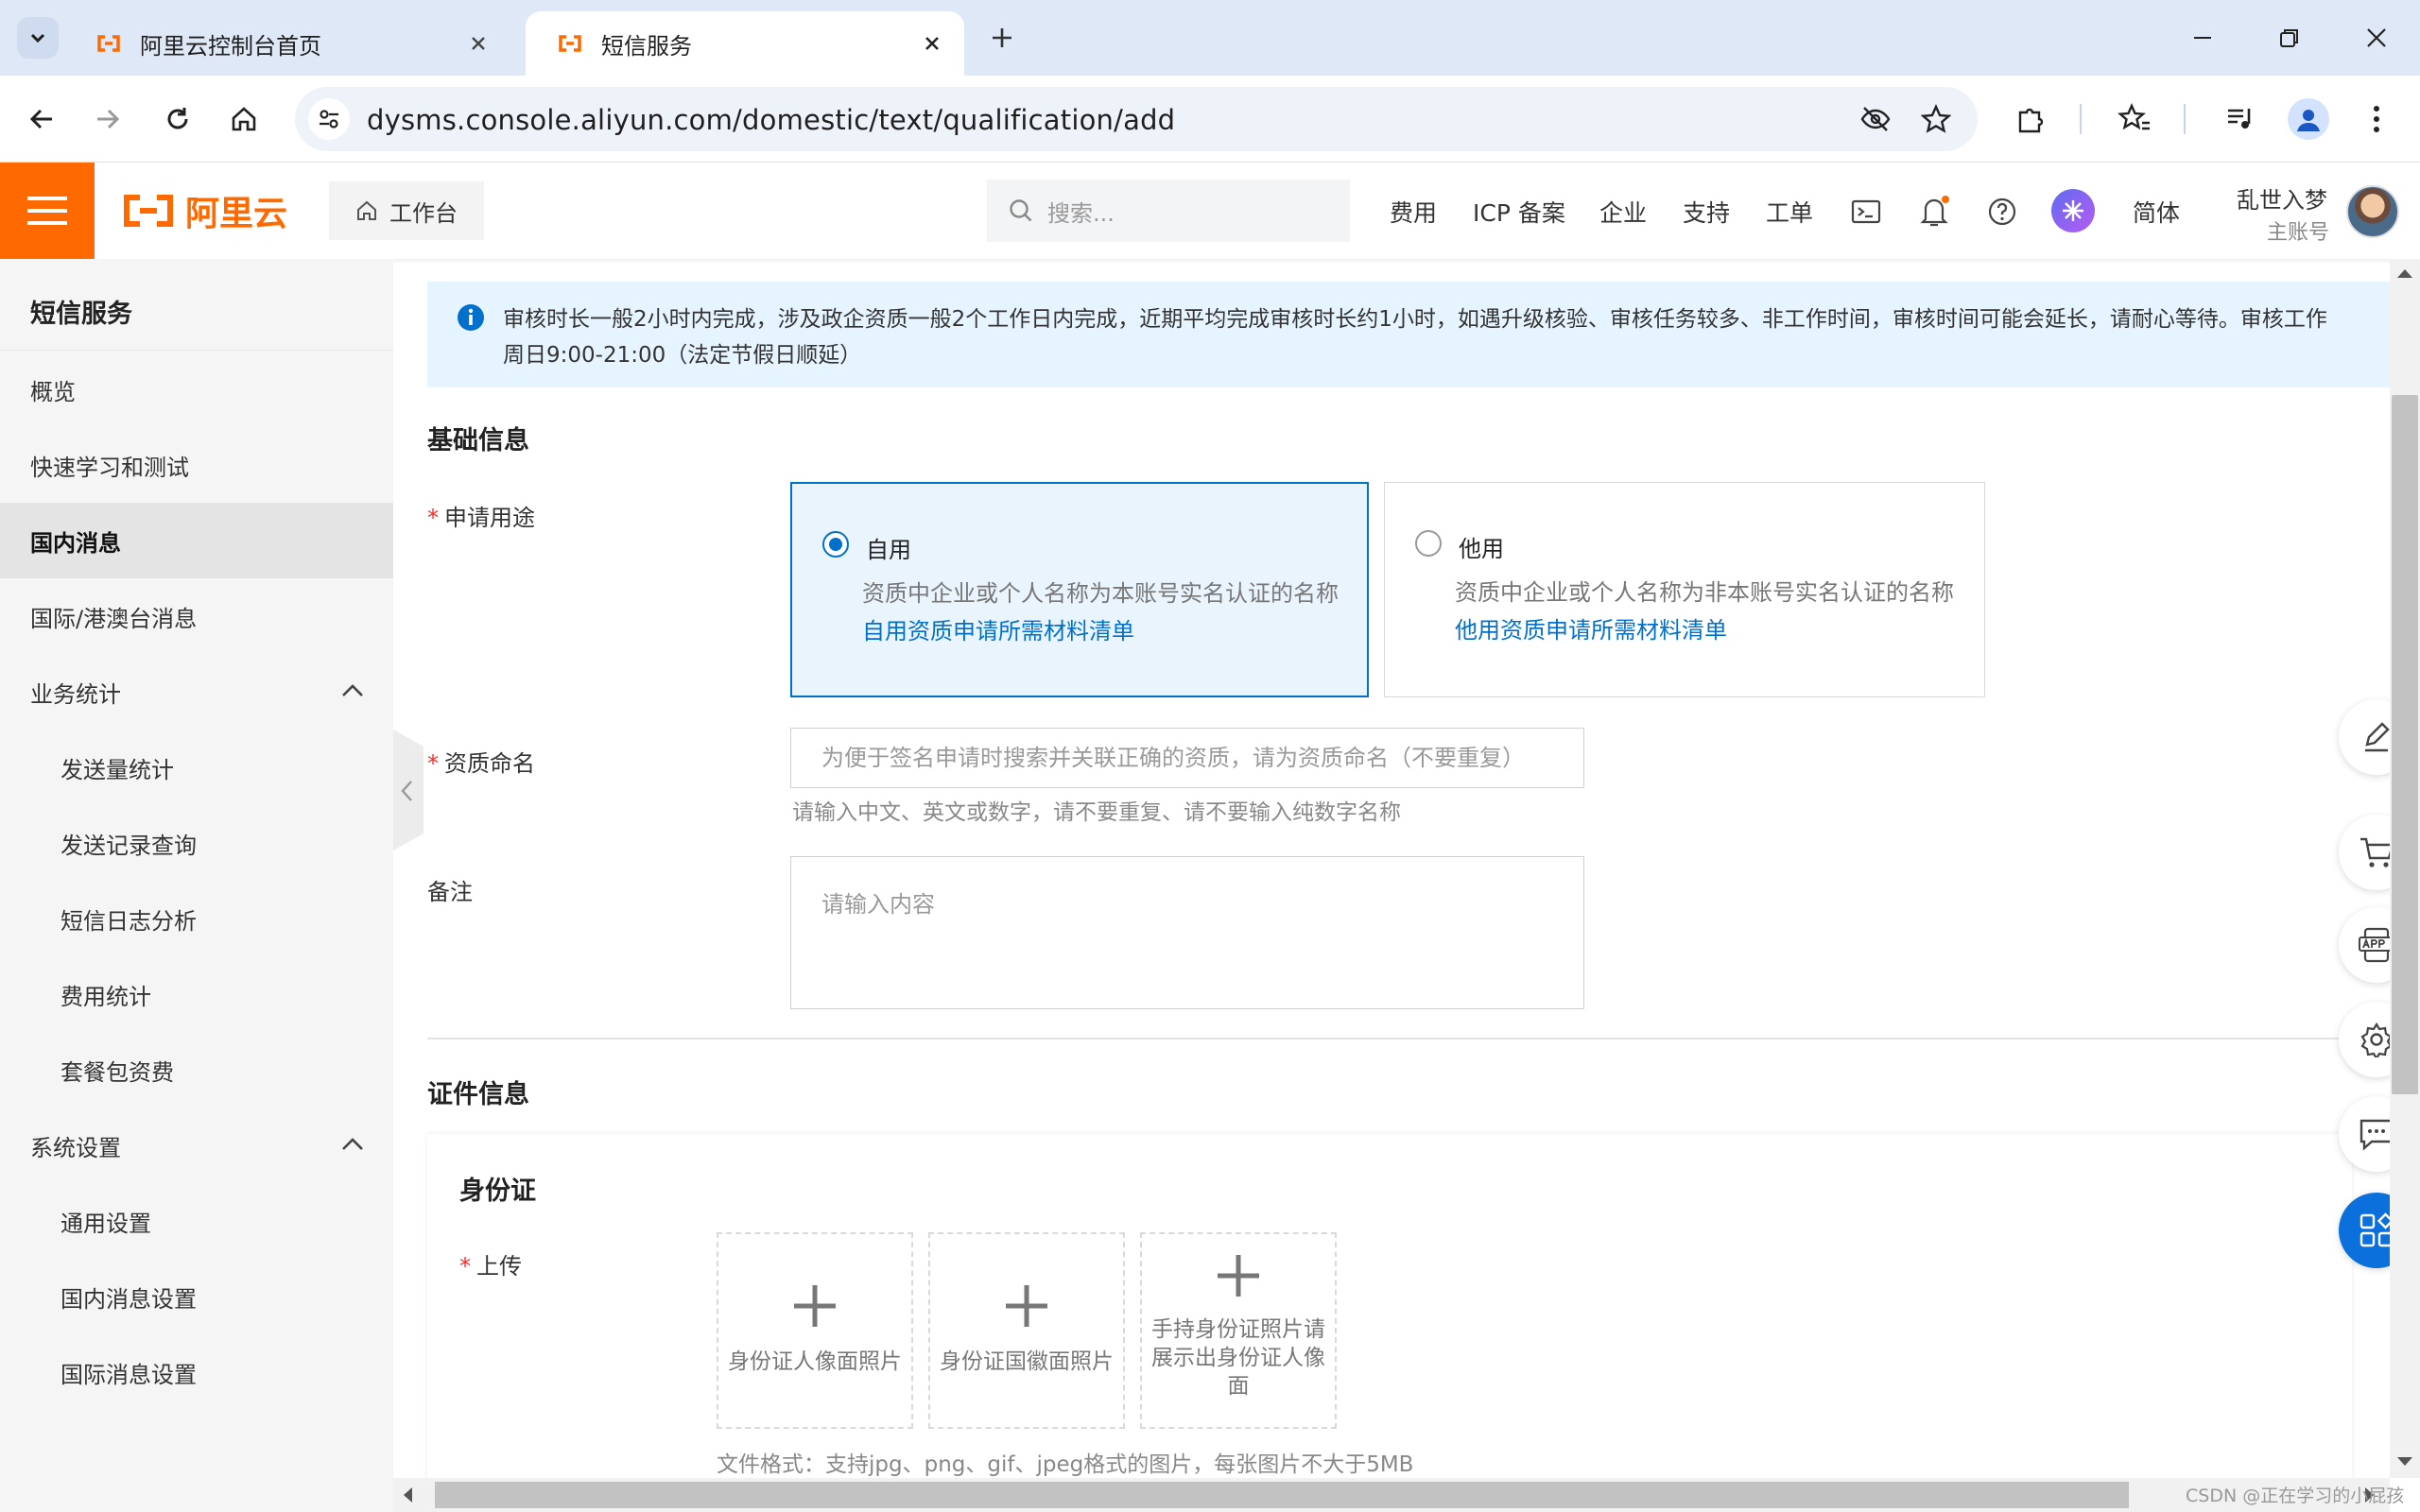  I want to click on upload-idcard-handheld: 手持身份证照片请展示出身份证人像面, so click(1238, 1330).